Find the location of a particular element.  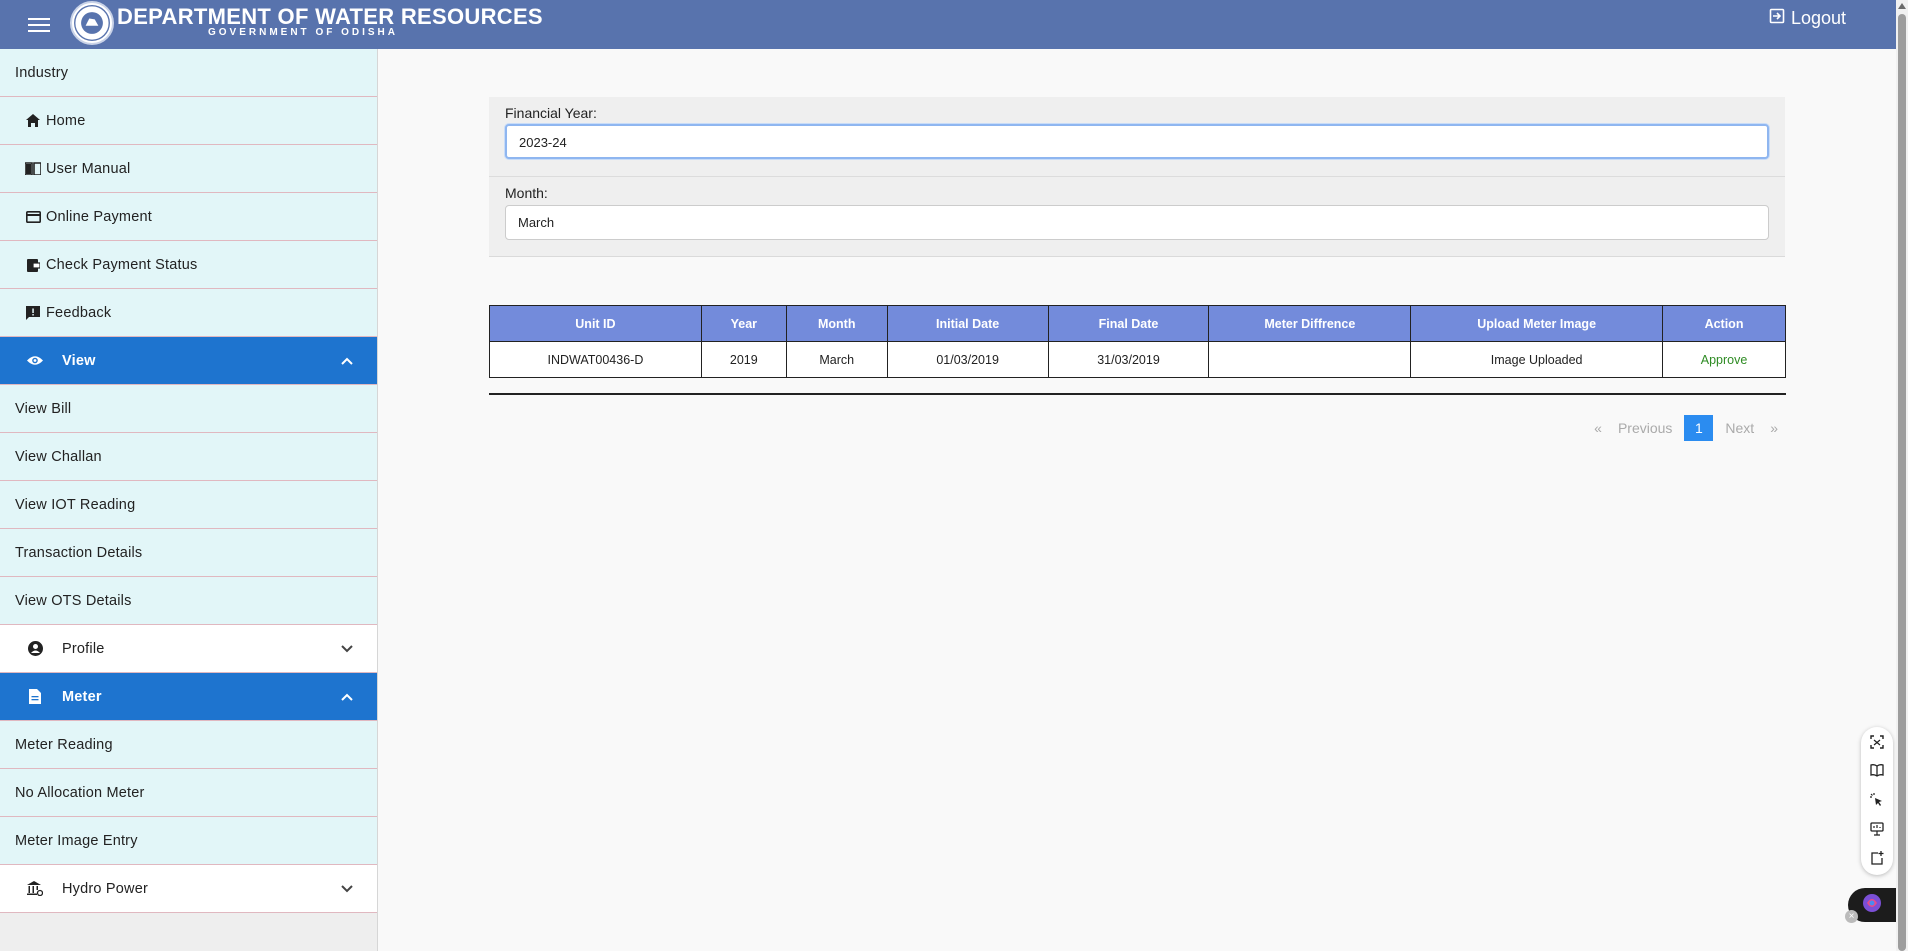

sidebar-group-label: Meter is located at coordinates (82, 696).